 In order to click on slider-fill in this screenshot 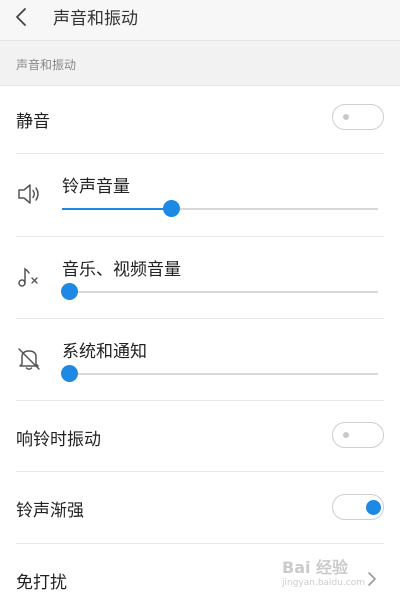, I will do `click(117, 209)`.